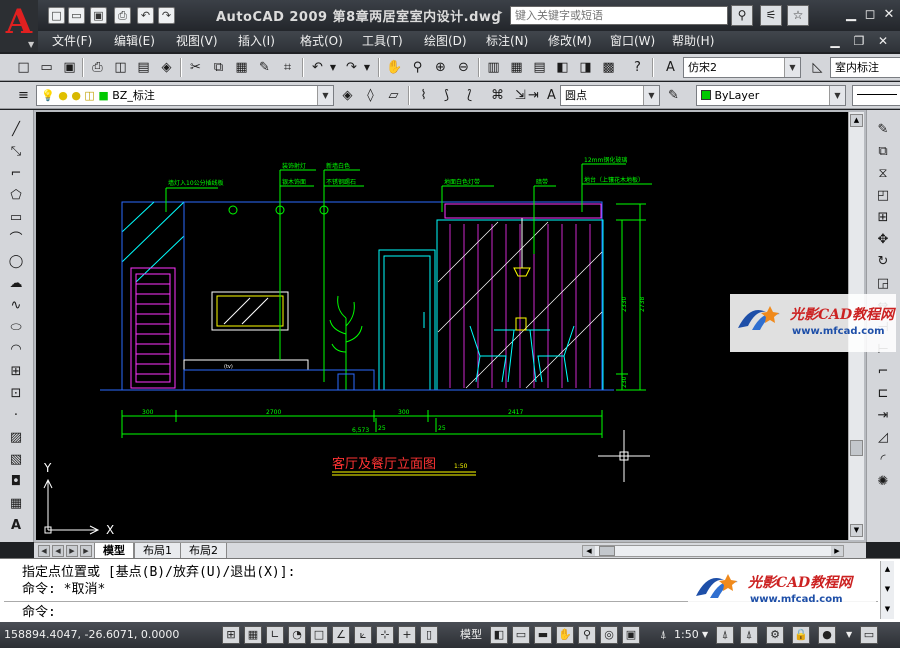 Image resolution: width=900 pixels, height=648 pixels. What do you see at coordinates (297, 635) in the screenshot?
I see `polar-icon: ◔` at bounding box center [297, 635].